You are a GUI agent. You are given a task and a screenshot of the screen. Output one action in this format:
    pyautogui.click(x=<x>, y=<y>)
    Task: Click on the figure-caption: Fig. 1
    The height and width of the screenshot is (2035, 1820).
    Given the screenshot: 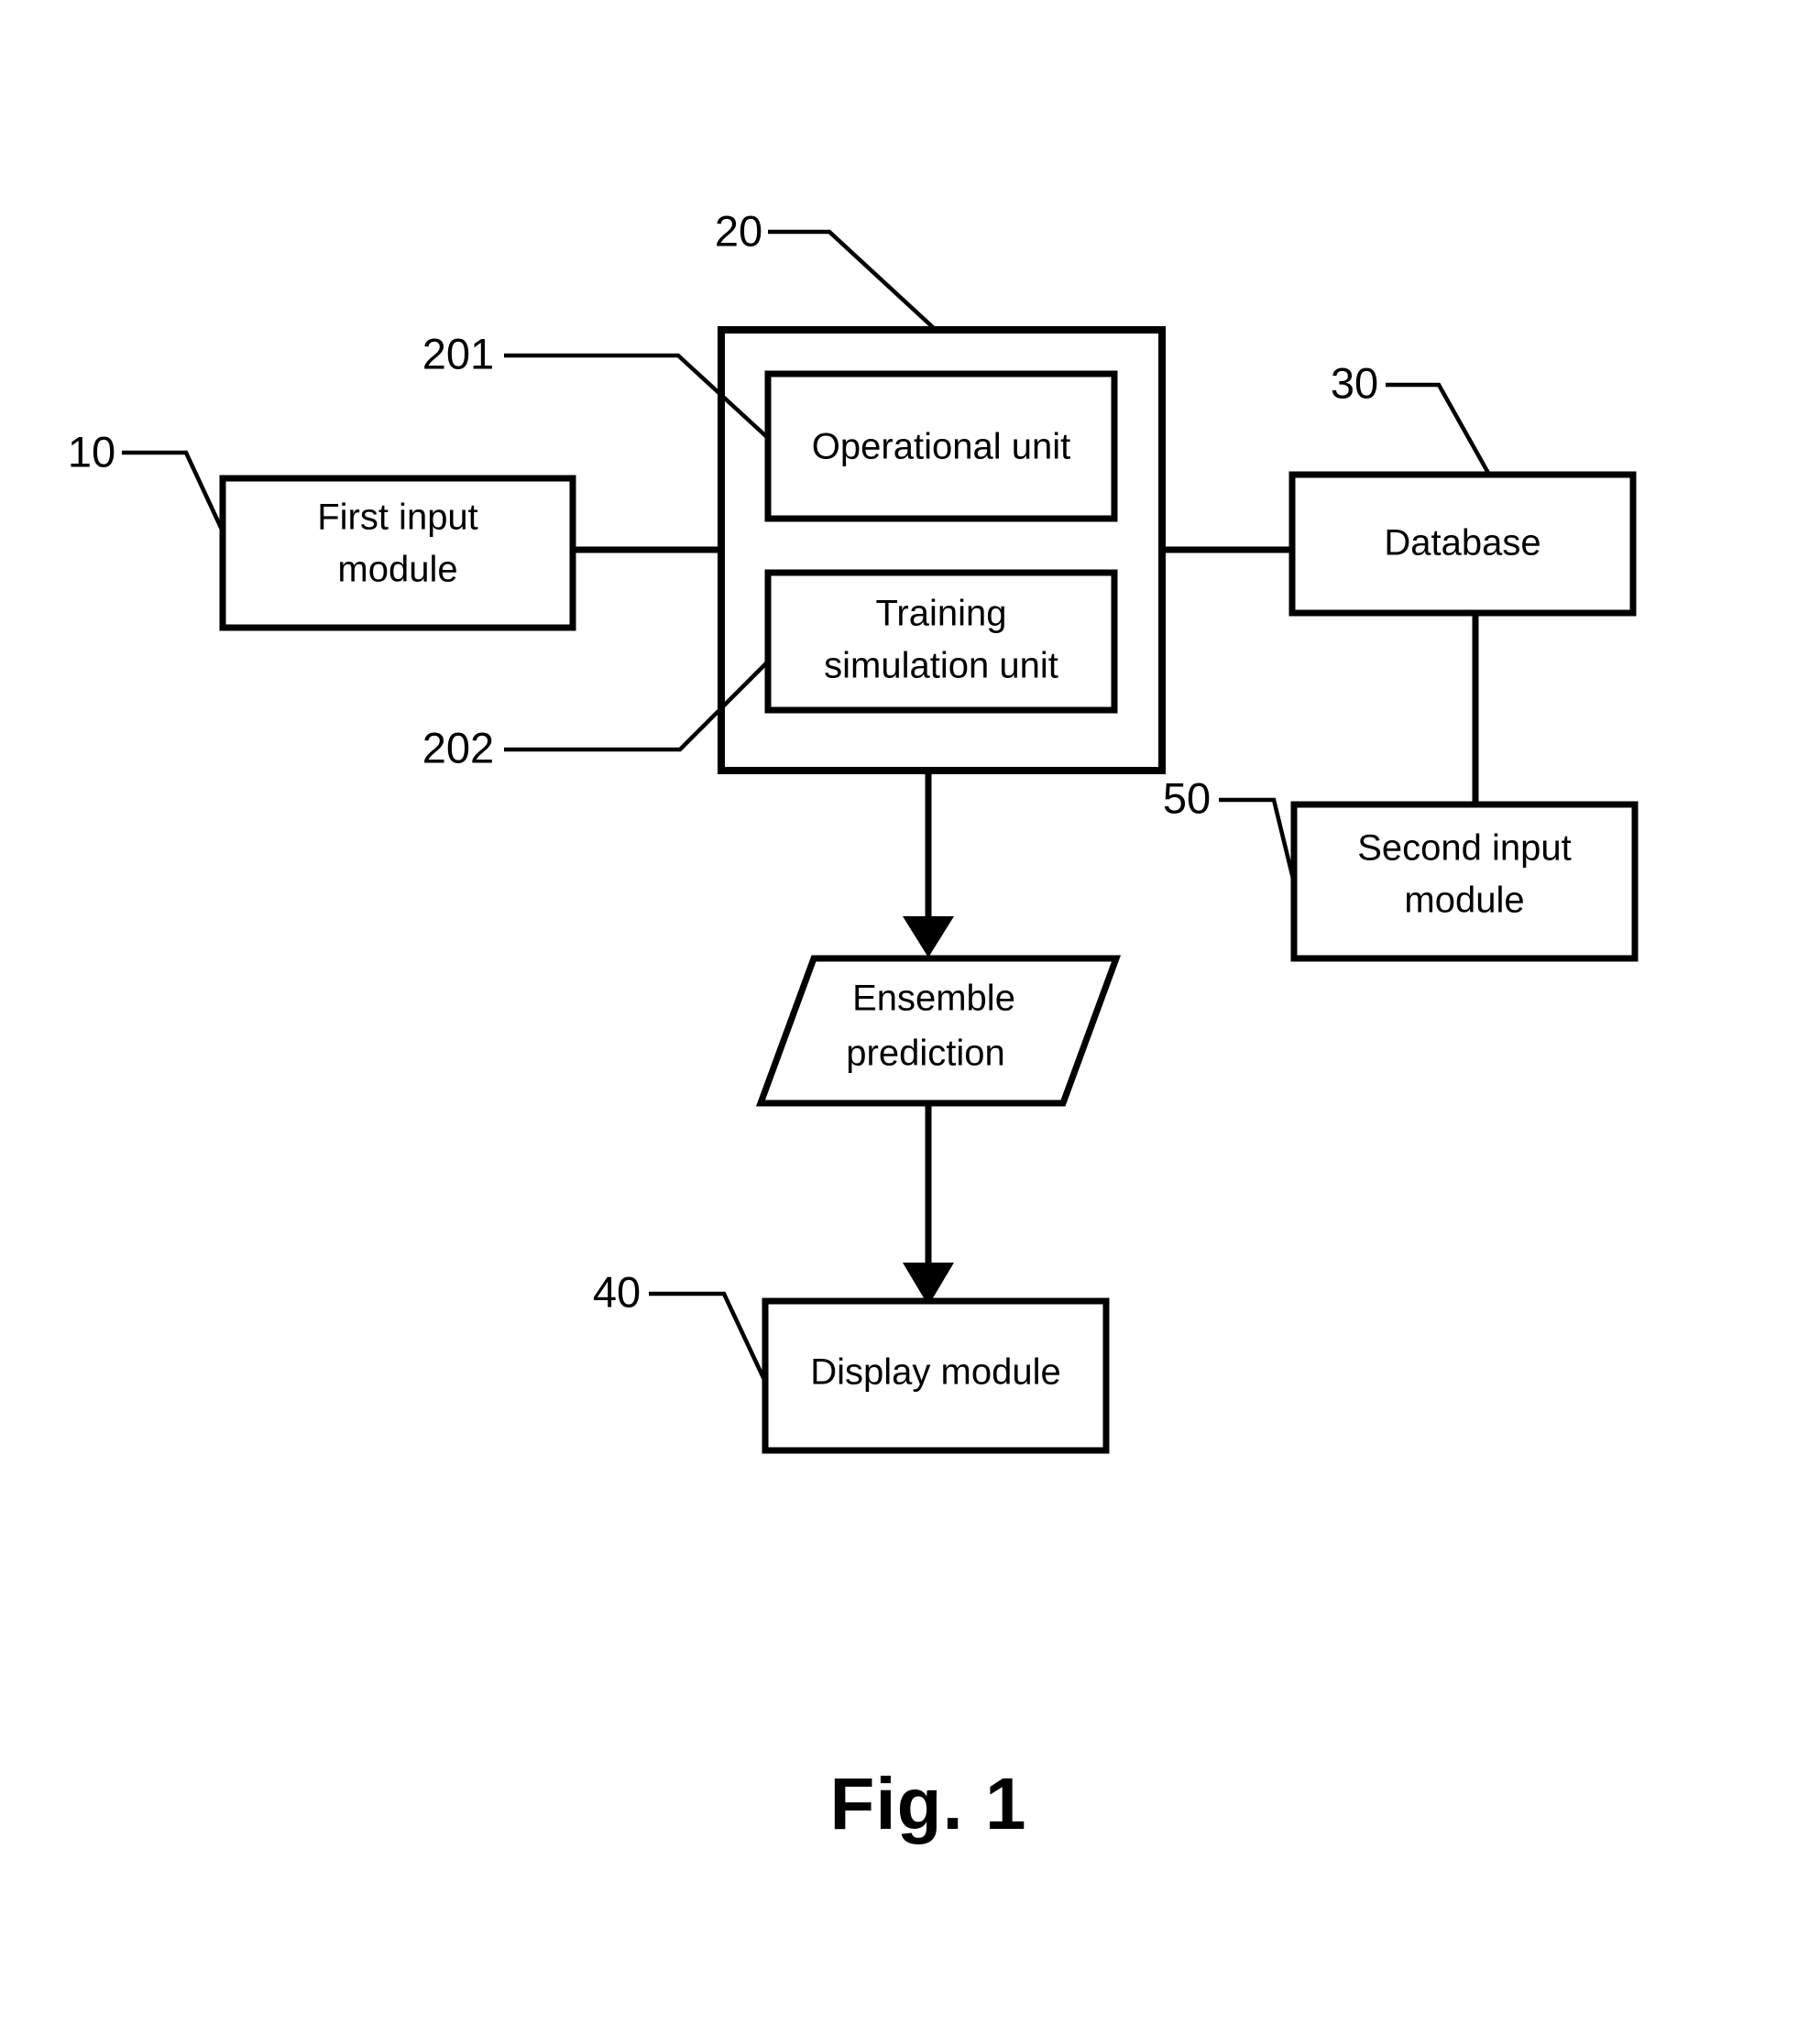 What is the action you would take?
    pyautogui.click(x=928, y=1803)
    